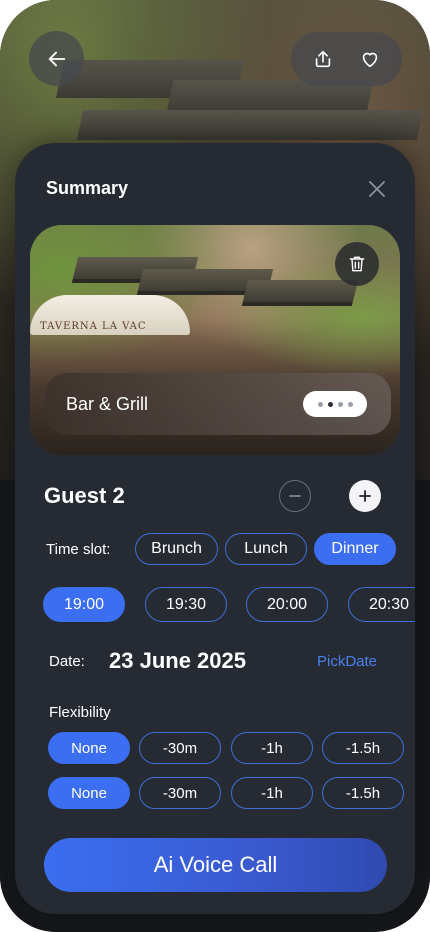  What do you see at coordinates (355, 549) in the screenshot?
I see `time-slot-dinner: Dinner` at bounding box center [355, 549].